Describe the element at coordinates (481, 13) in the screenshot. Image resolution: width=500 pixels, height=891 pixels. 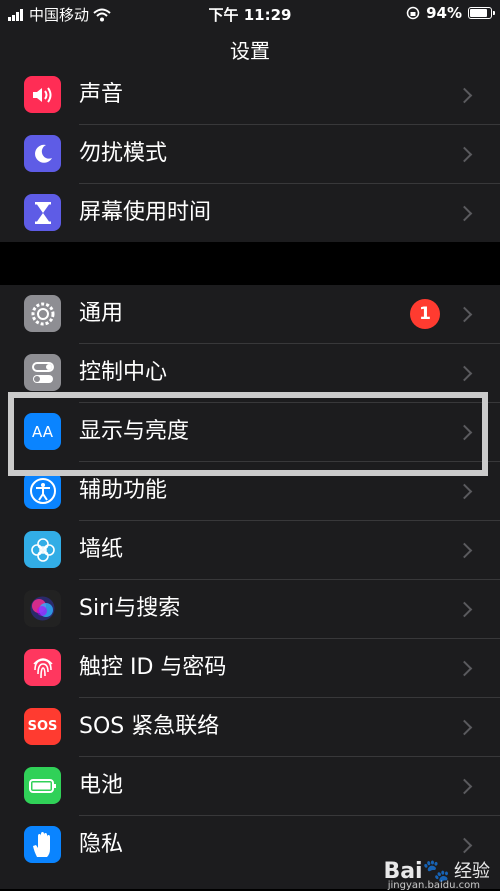
I see `battery-level-icon` at that location.